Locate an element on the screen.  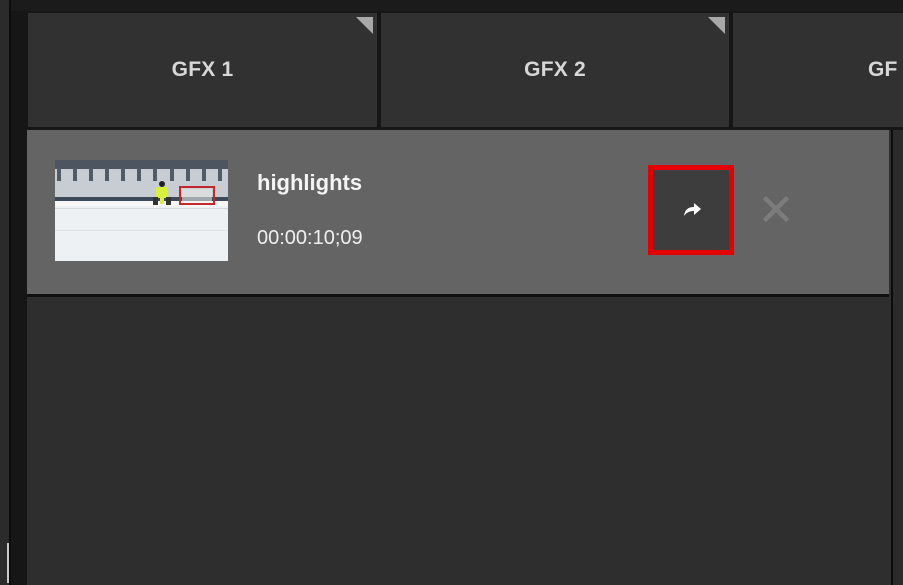
clip-duration: 00:00:10;09 is located at coordinates (310, 238).